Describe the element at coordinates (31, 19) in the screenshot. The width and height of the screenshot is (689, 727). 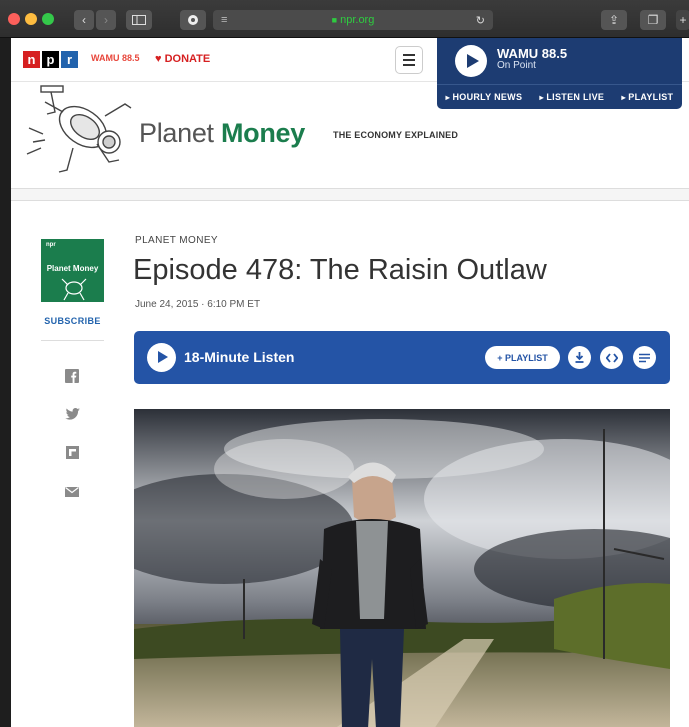
I see `minimize-window-button` at that location.